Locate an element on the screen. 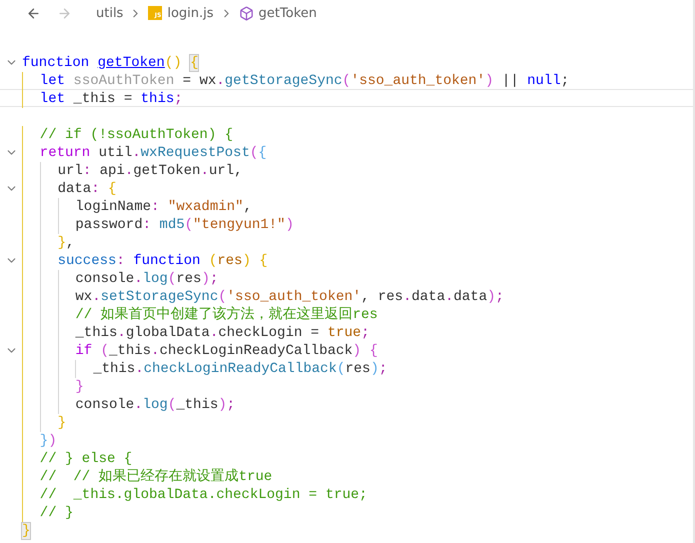 Image resolution: width=695 pixels, height=543 pixels. code-line: }) is located at coordinates (39, 440).